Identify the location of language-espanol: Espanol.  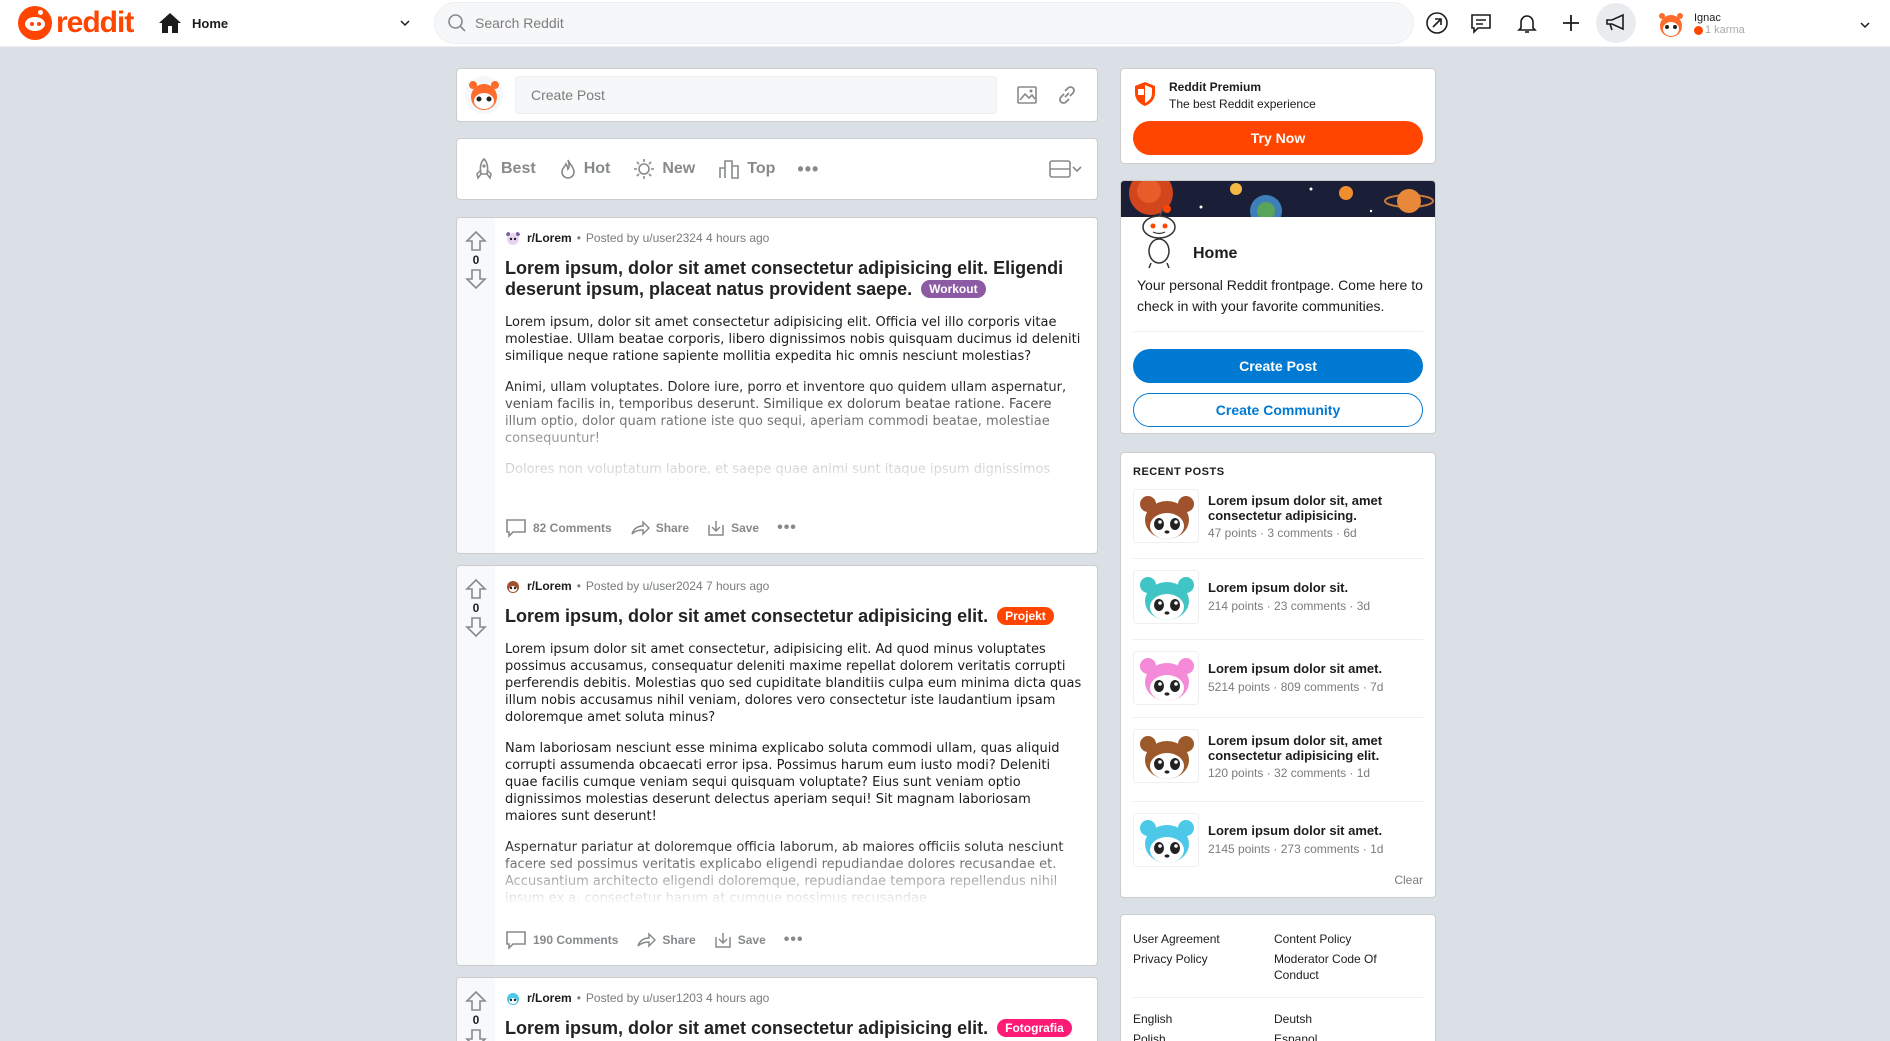
(1295, 1036).